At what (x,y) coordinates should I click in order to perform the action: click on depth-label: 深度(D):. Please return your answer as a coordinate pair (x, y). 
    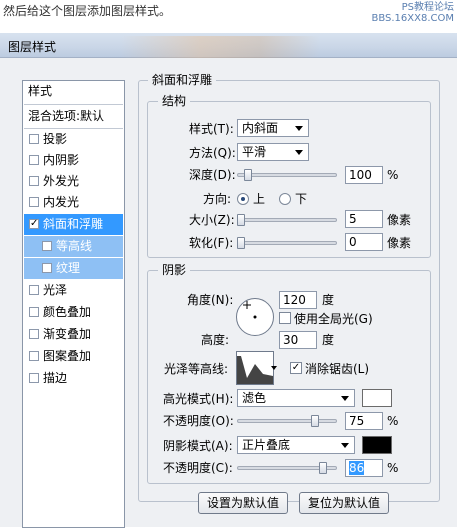
    Looking at the image, I should click on (212, 175).